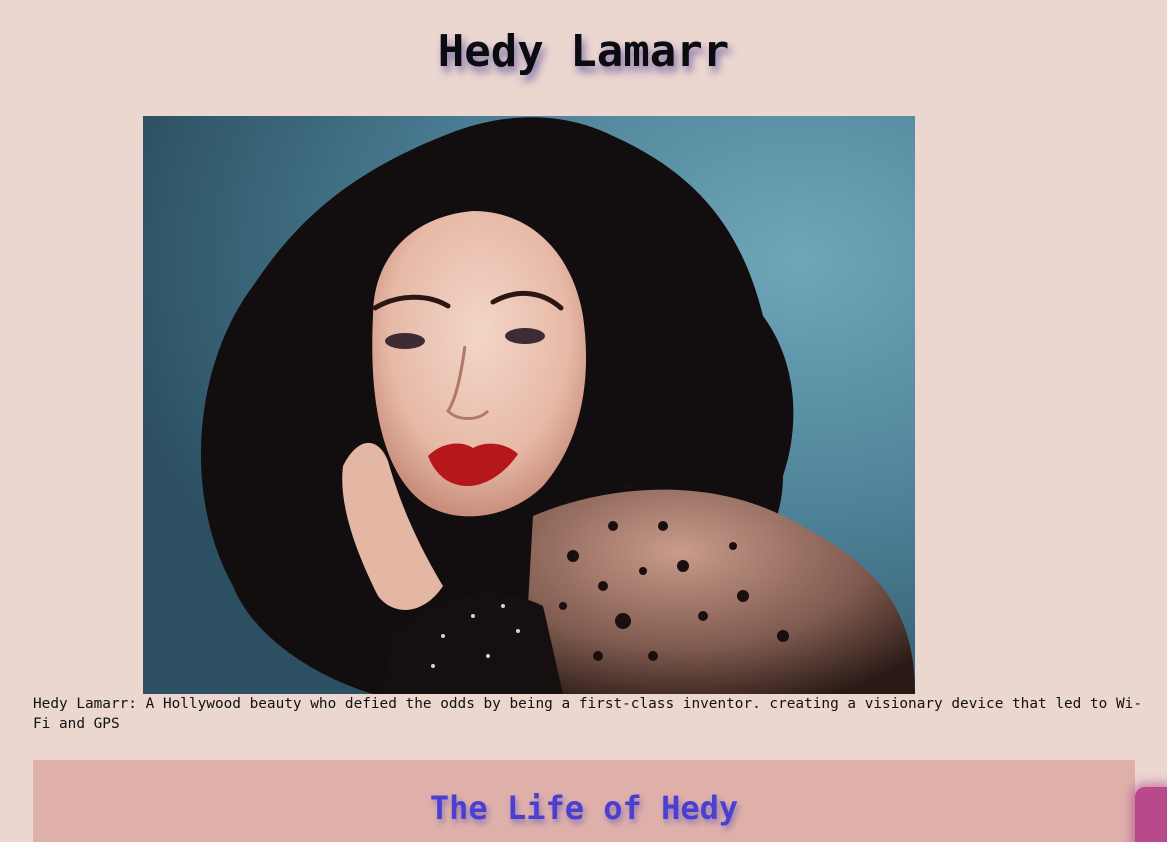 Image resolution: width=1167 pixels, height=842 pixels. What do you see at coordinates (525, 336) in the screenshot?
I see `right-eye` at bounding box center [525, 336].